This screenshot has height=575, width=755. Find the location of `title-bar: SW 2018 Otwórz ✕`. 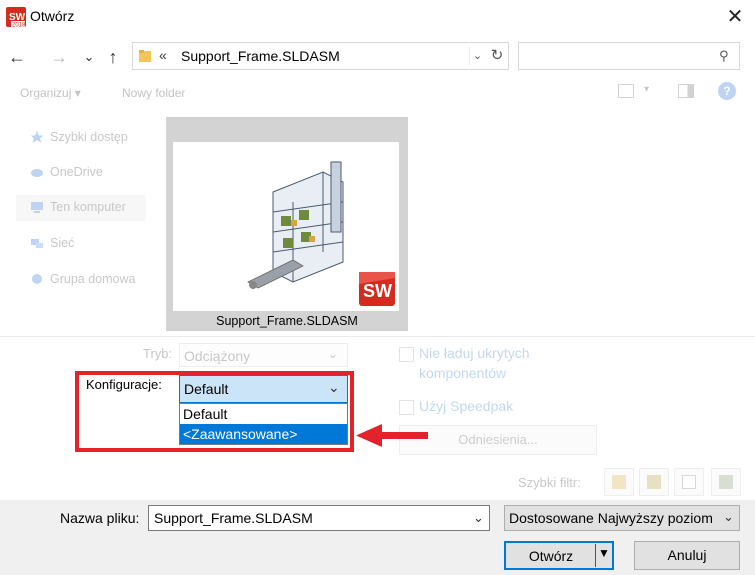

title-bar: SW 2018 Otwórz ✕ is located at coordinates (377, 17).